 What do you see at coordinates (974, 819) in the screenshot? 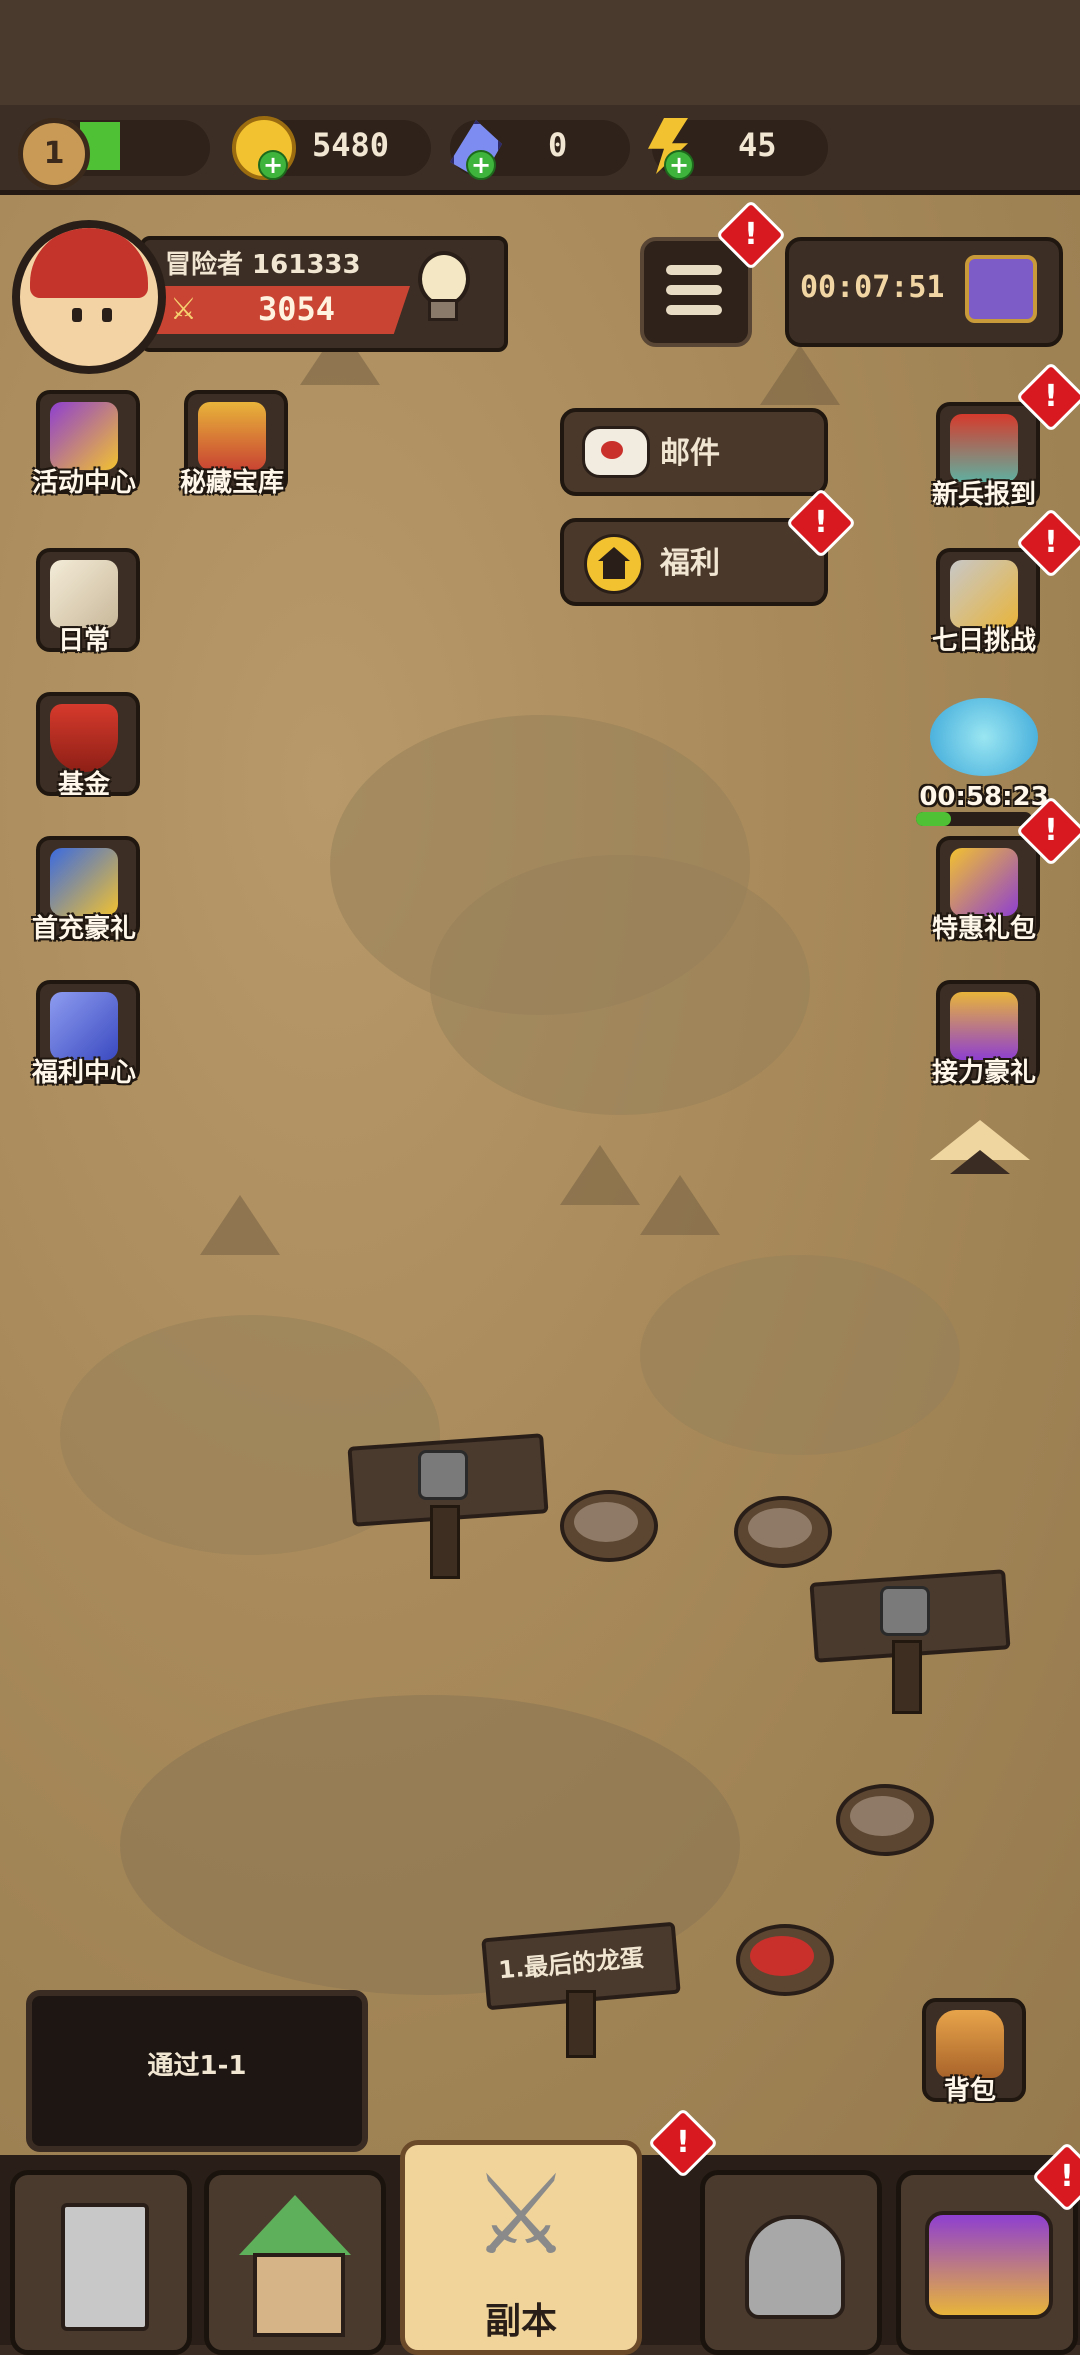
I see `piggy-progress-track` at bounding box center [974, 819].